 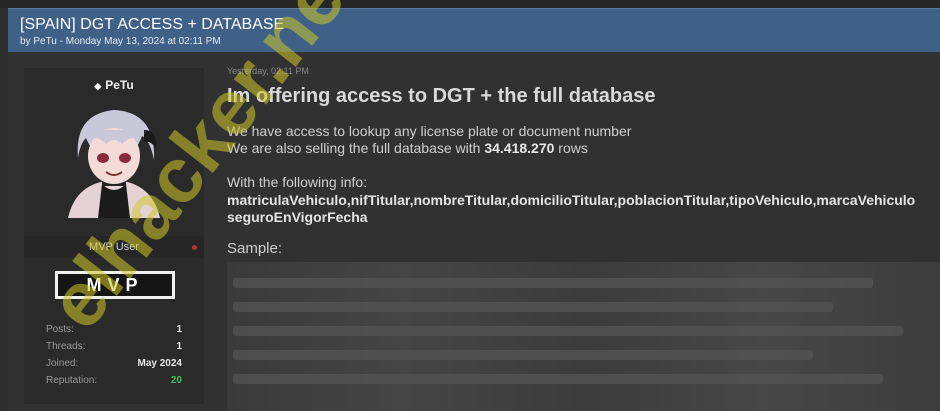 I want to click on stat-value: May 2024, so click(x=159, y=363).